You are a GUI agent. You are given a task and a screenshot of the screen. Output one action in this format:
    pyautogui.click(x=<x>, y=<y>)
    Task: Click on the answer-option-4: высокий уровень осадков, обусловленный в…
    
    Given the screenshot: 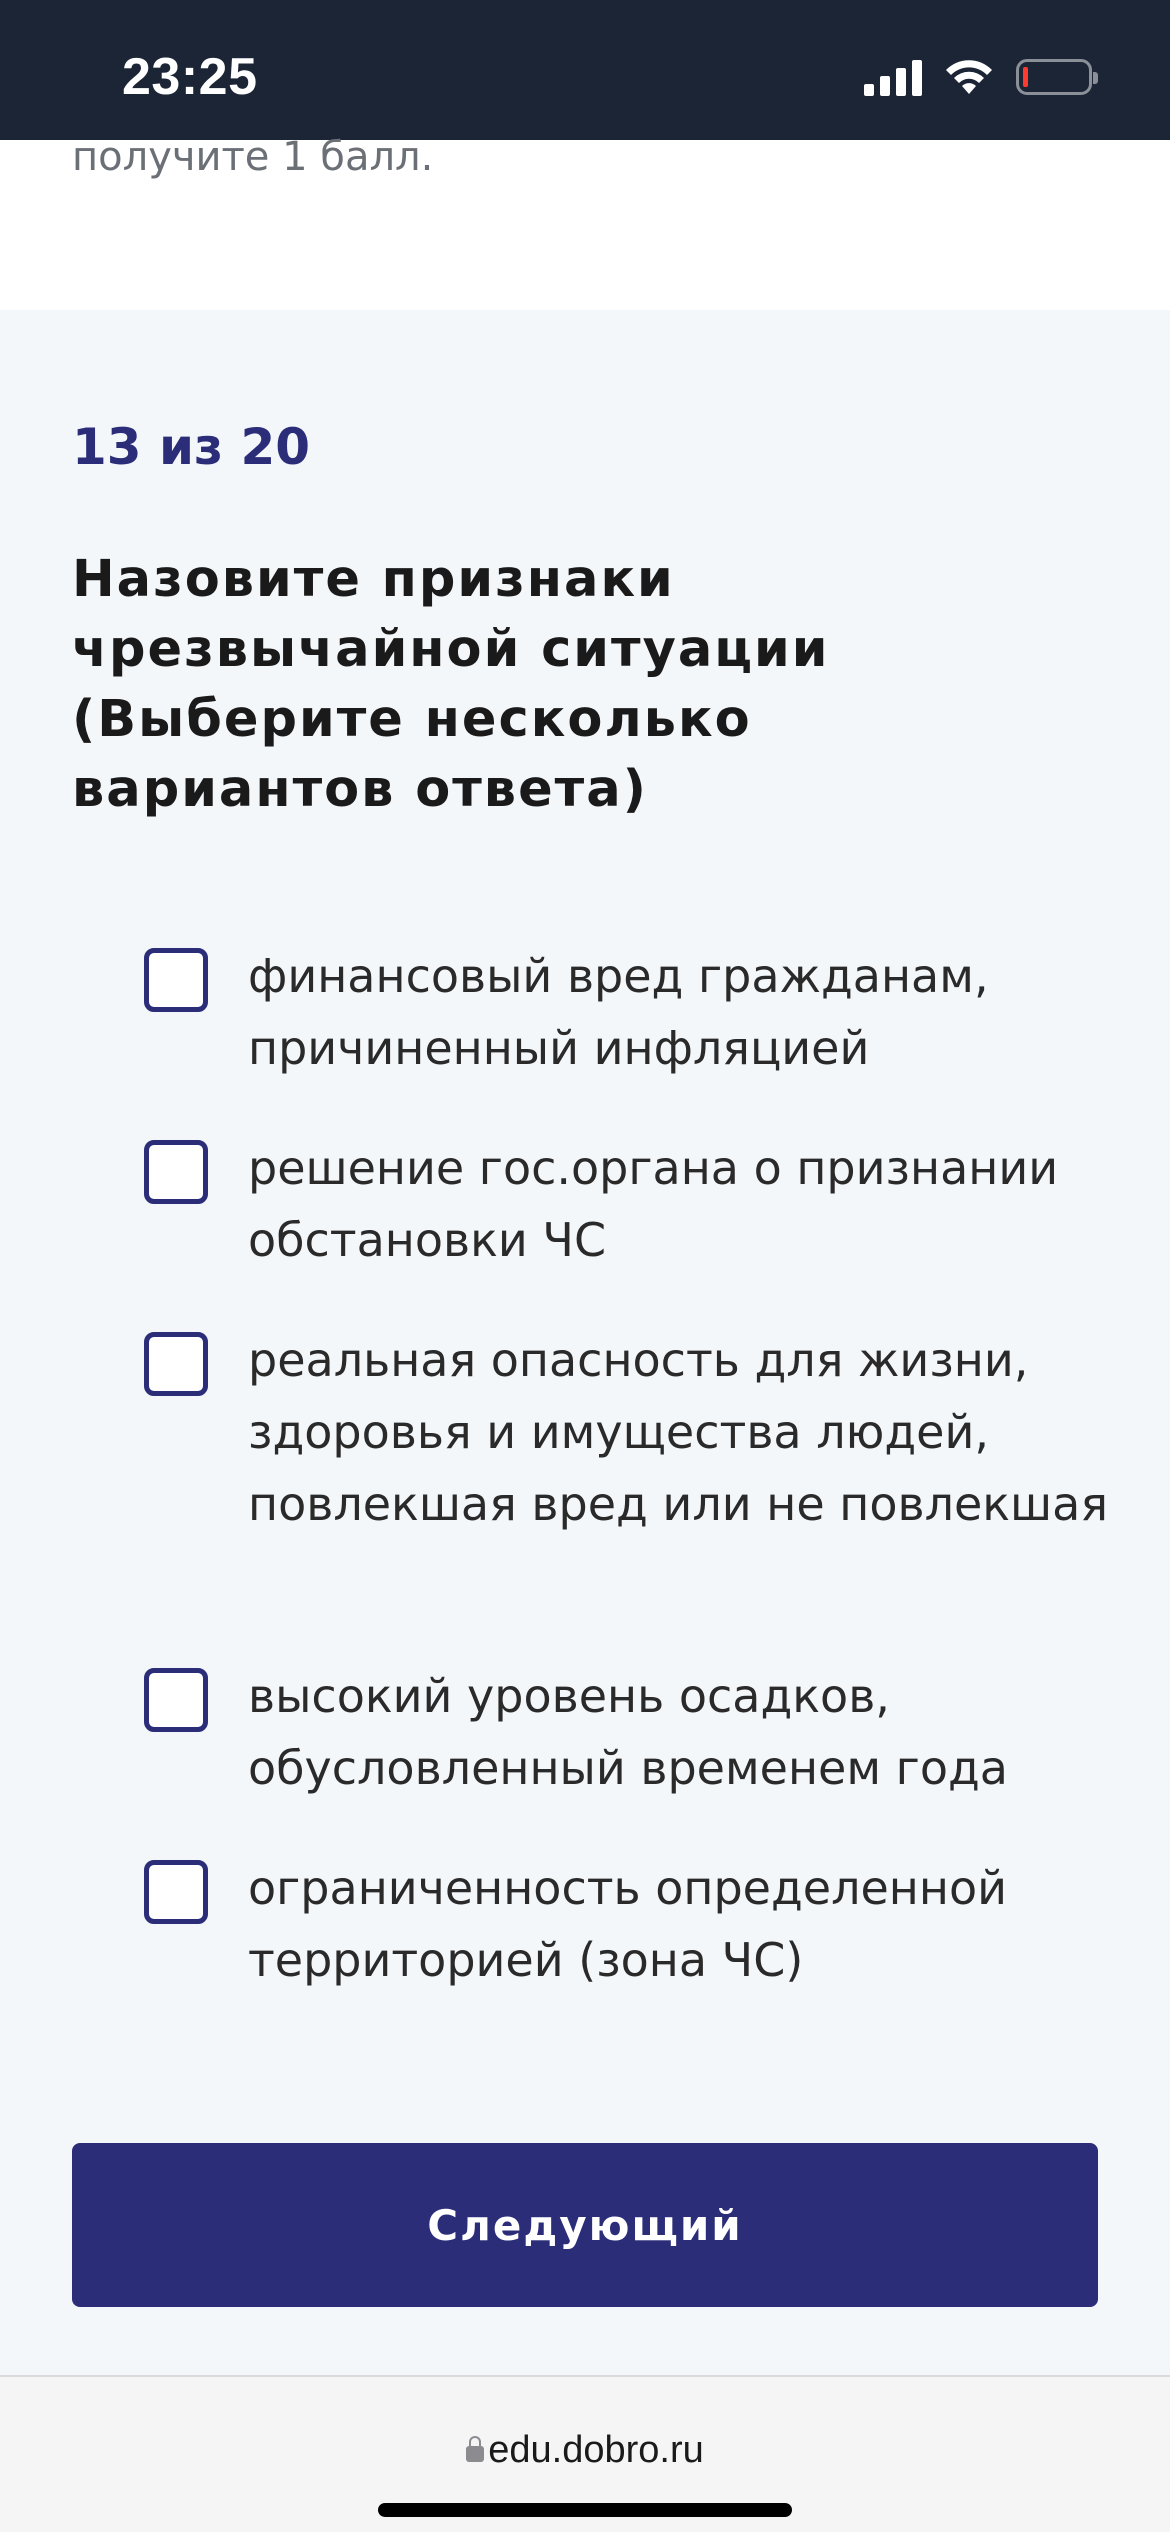 What is the action you would take?
    pyautogui.click(x=634, y=1732)
    